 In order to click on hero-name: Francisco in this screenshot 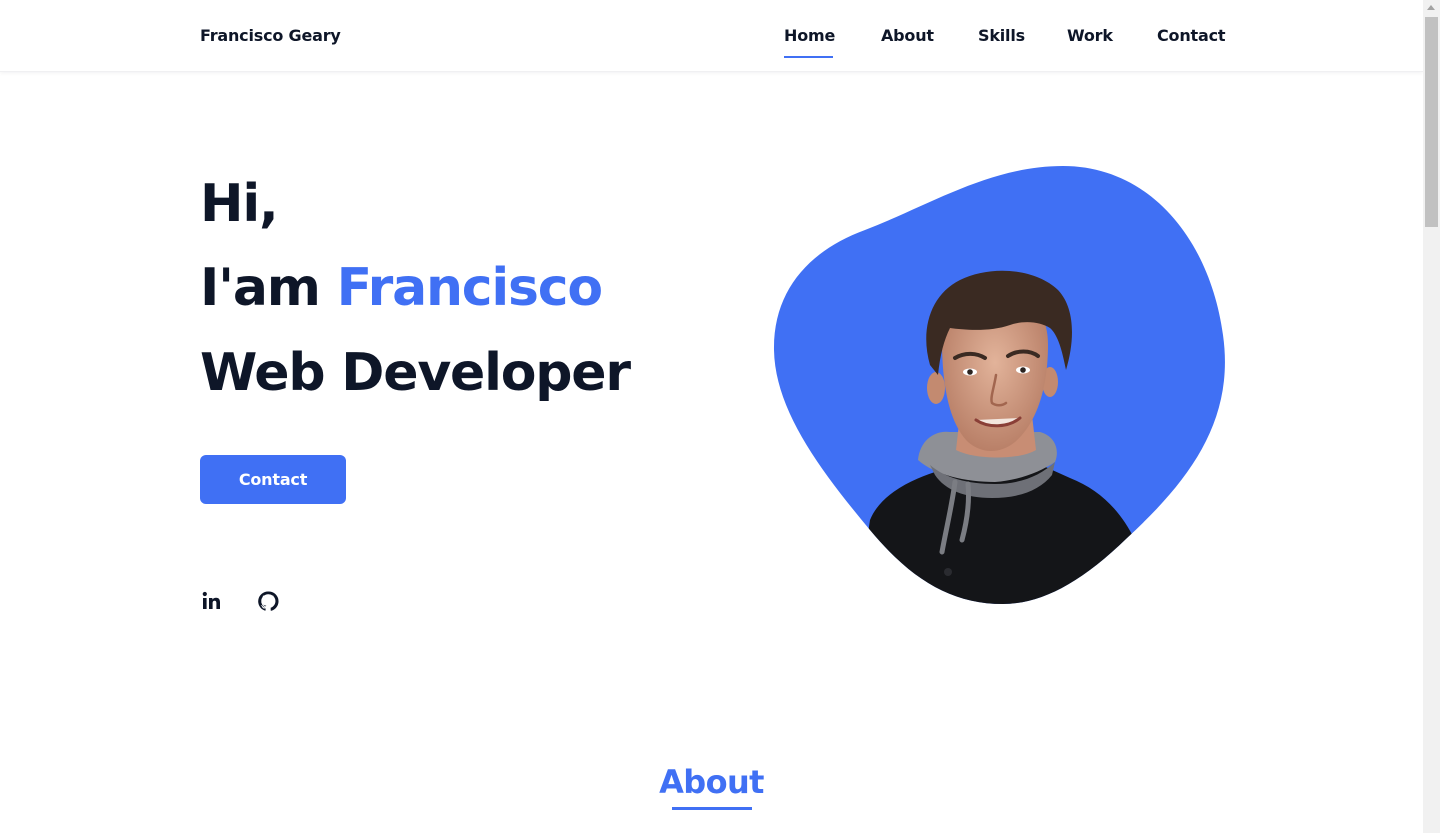, I will do `click(470, 288)`.